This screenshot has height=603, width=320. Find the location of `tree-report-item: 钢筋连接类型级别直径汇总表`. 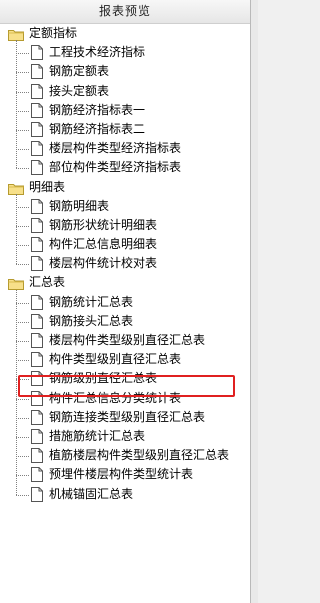

tree-report-item: 钢筋连接类型级别直径汇总表 is located at coordinates (125, 417).